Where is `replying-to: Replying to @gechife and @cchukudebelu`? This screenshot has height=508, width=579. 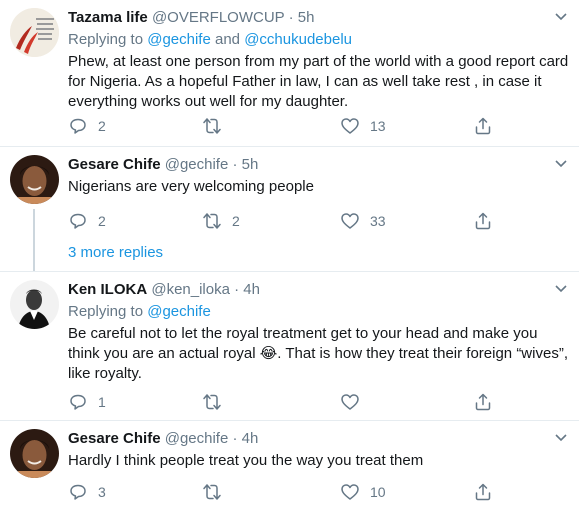 replying-to: Replying to @gechife and @cchukudebelu is located at coordinates (318, 40).